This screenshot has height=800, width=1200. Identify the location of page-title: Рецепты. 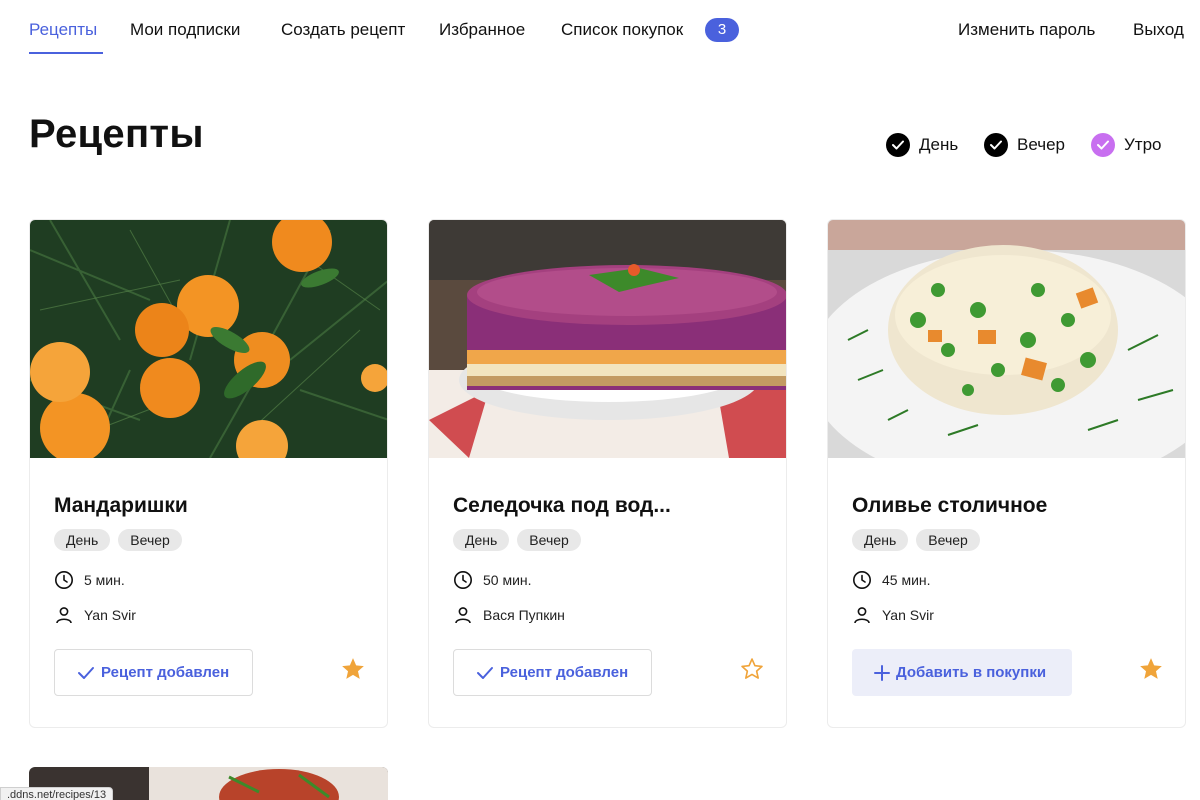
(116, 134).